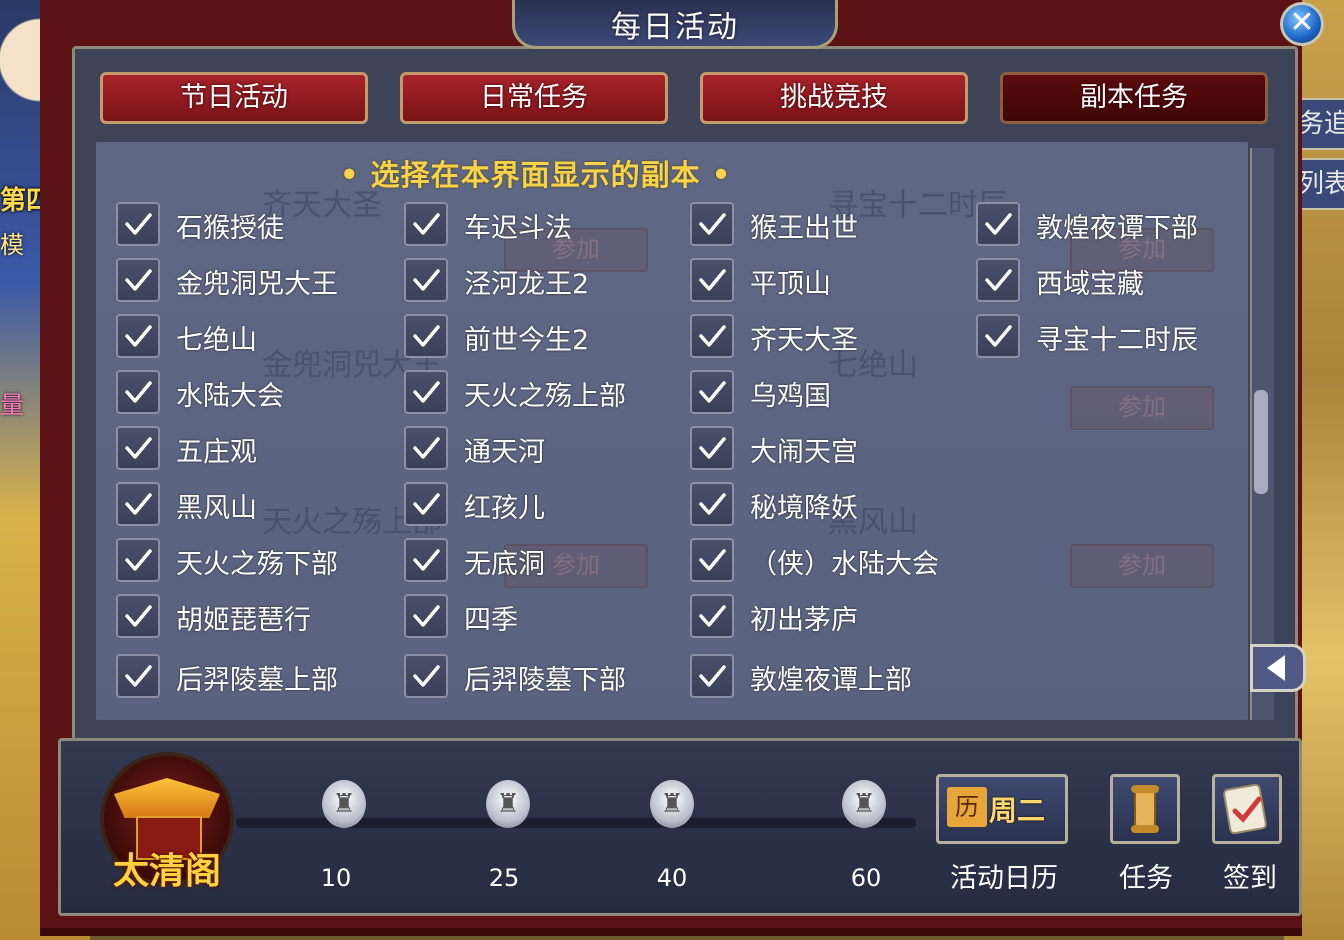 This screenshot has width=1344, height=940. Describe the element at coordinates (216, 452) in the screenshot. I see `dungeon-option-label: 五庄观` at that location.